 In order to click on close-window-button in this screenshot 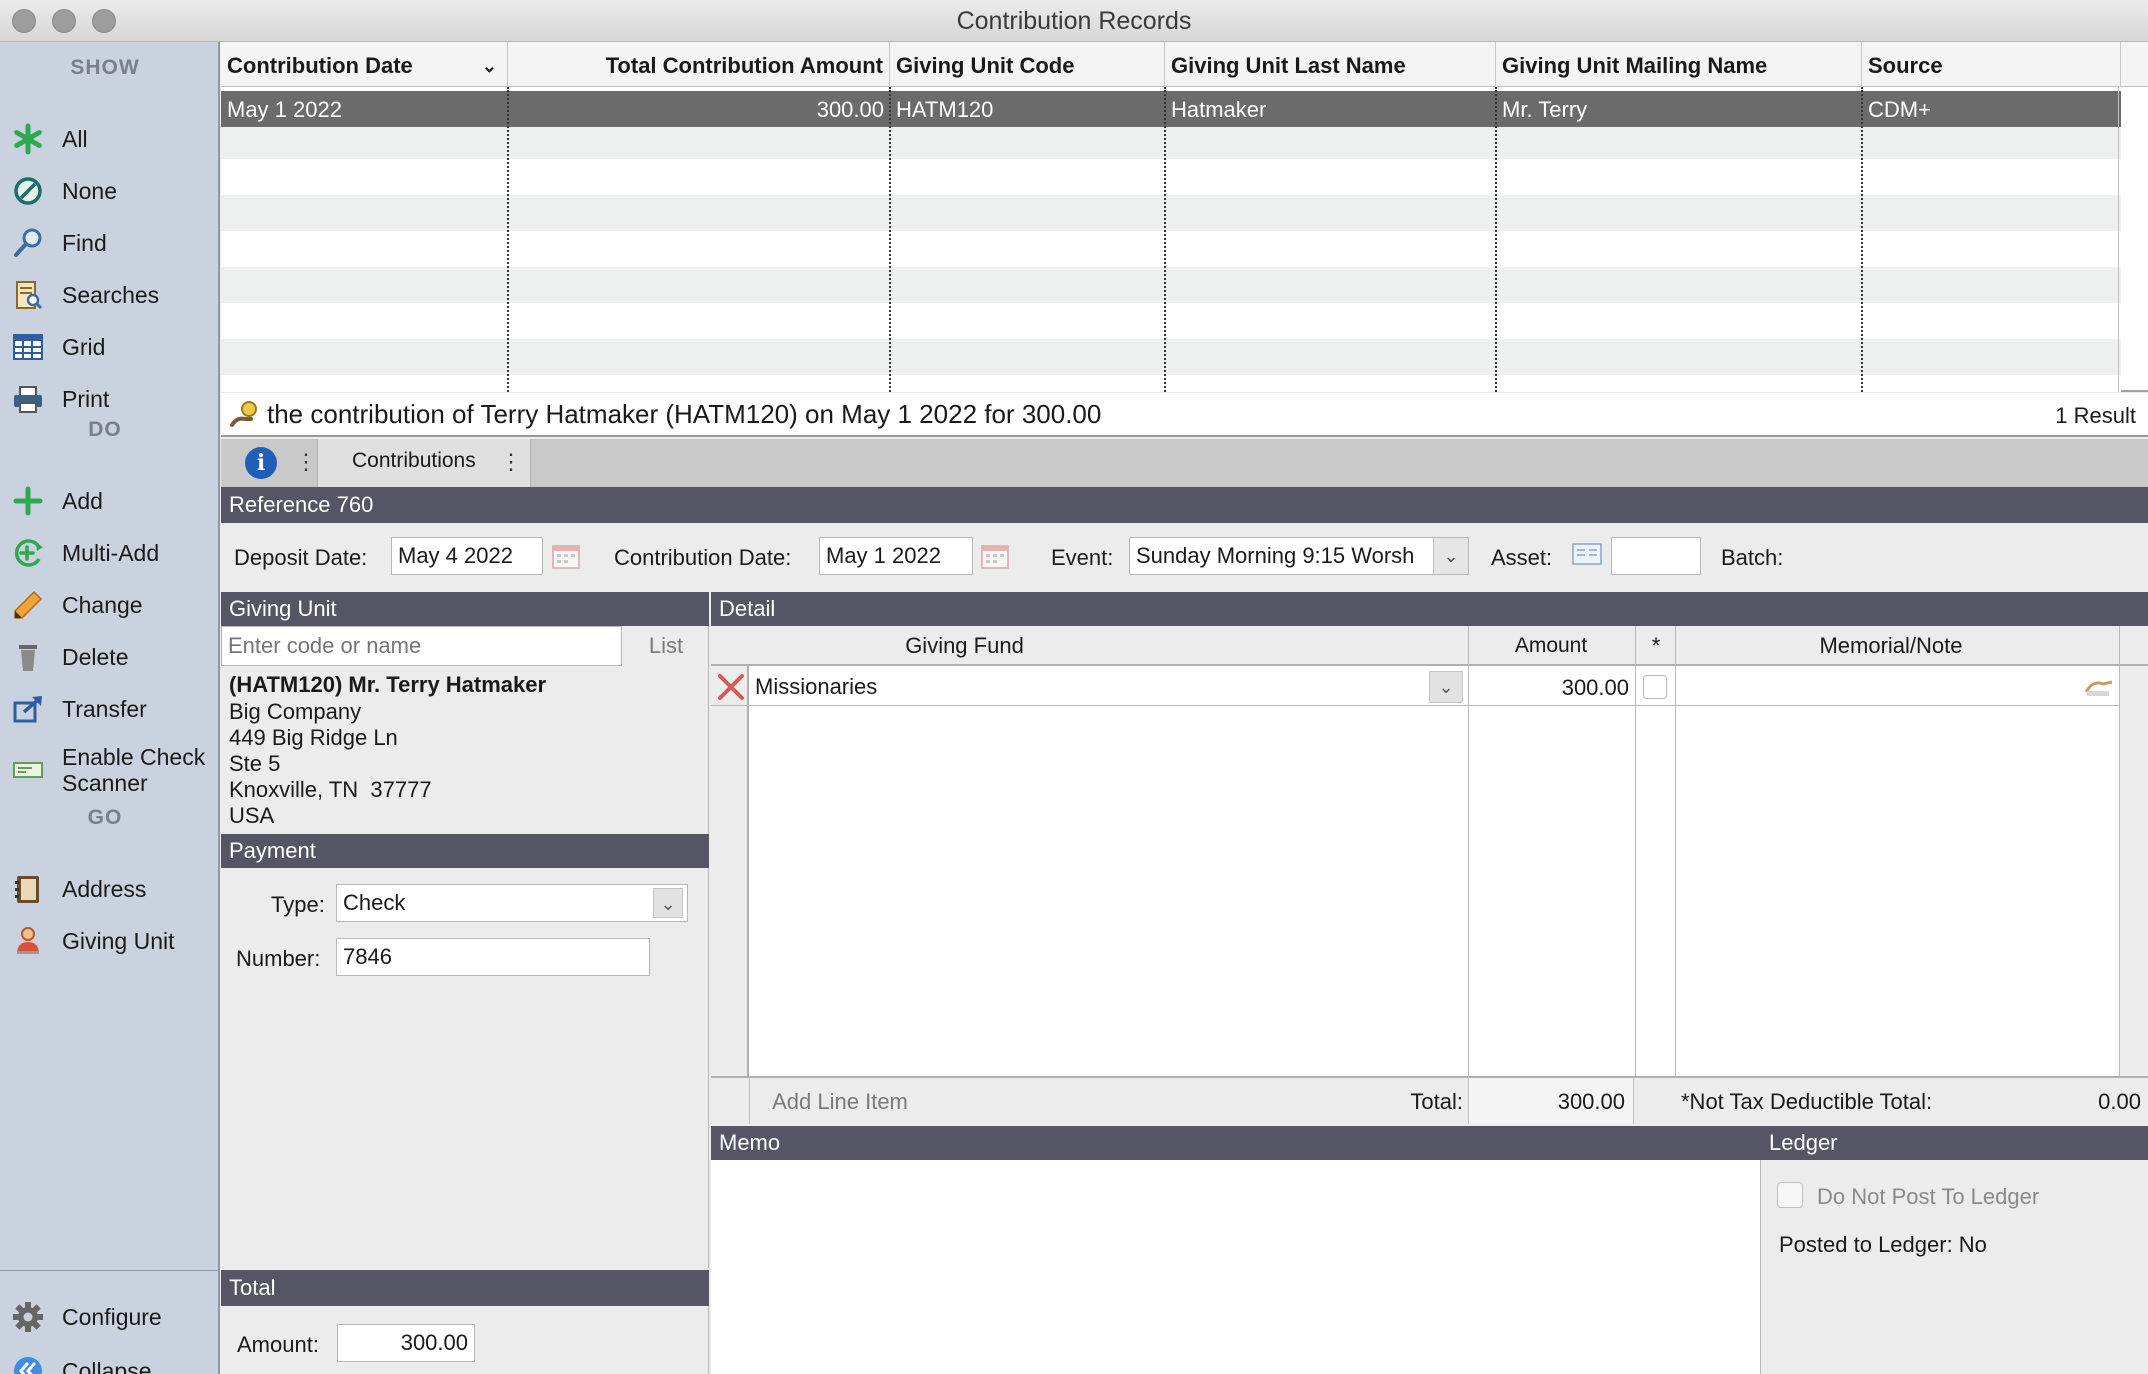, I will do `click(24, 21)`.